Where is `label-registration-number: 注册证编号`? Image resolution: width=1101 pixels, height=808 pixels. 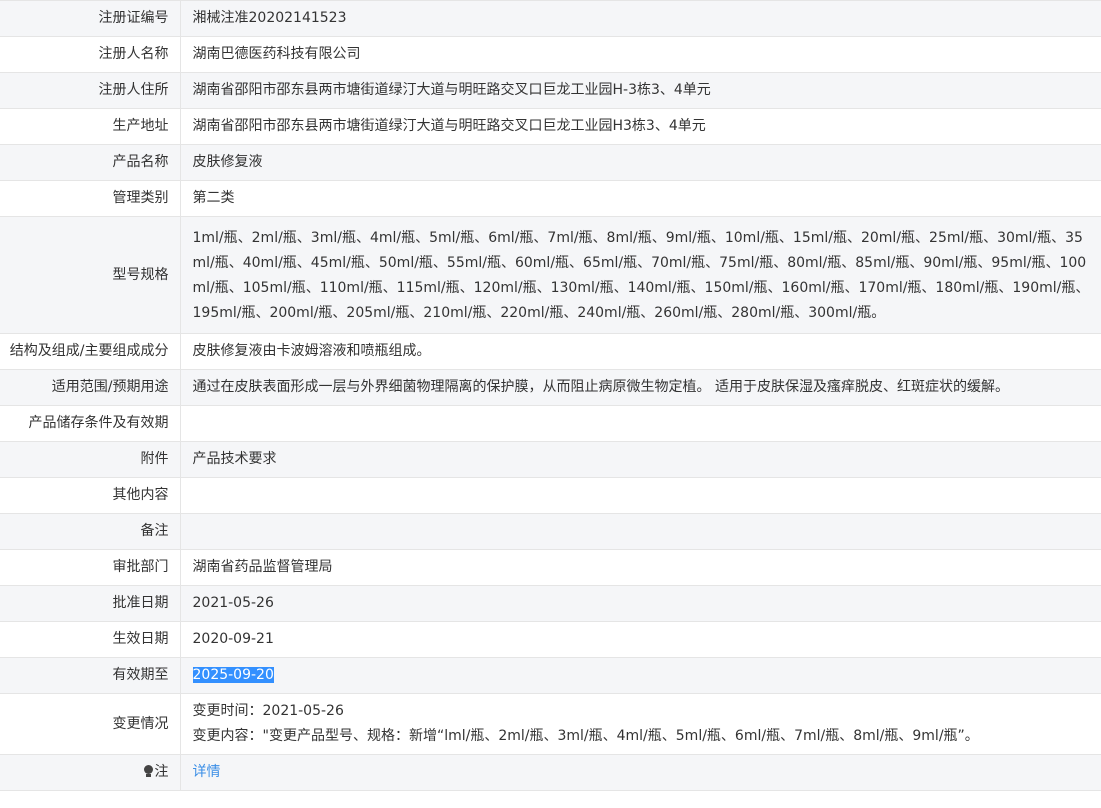 label-registration-number: 注册证编号 is located at coordinates (90, 18).